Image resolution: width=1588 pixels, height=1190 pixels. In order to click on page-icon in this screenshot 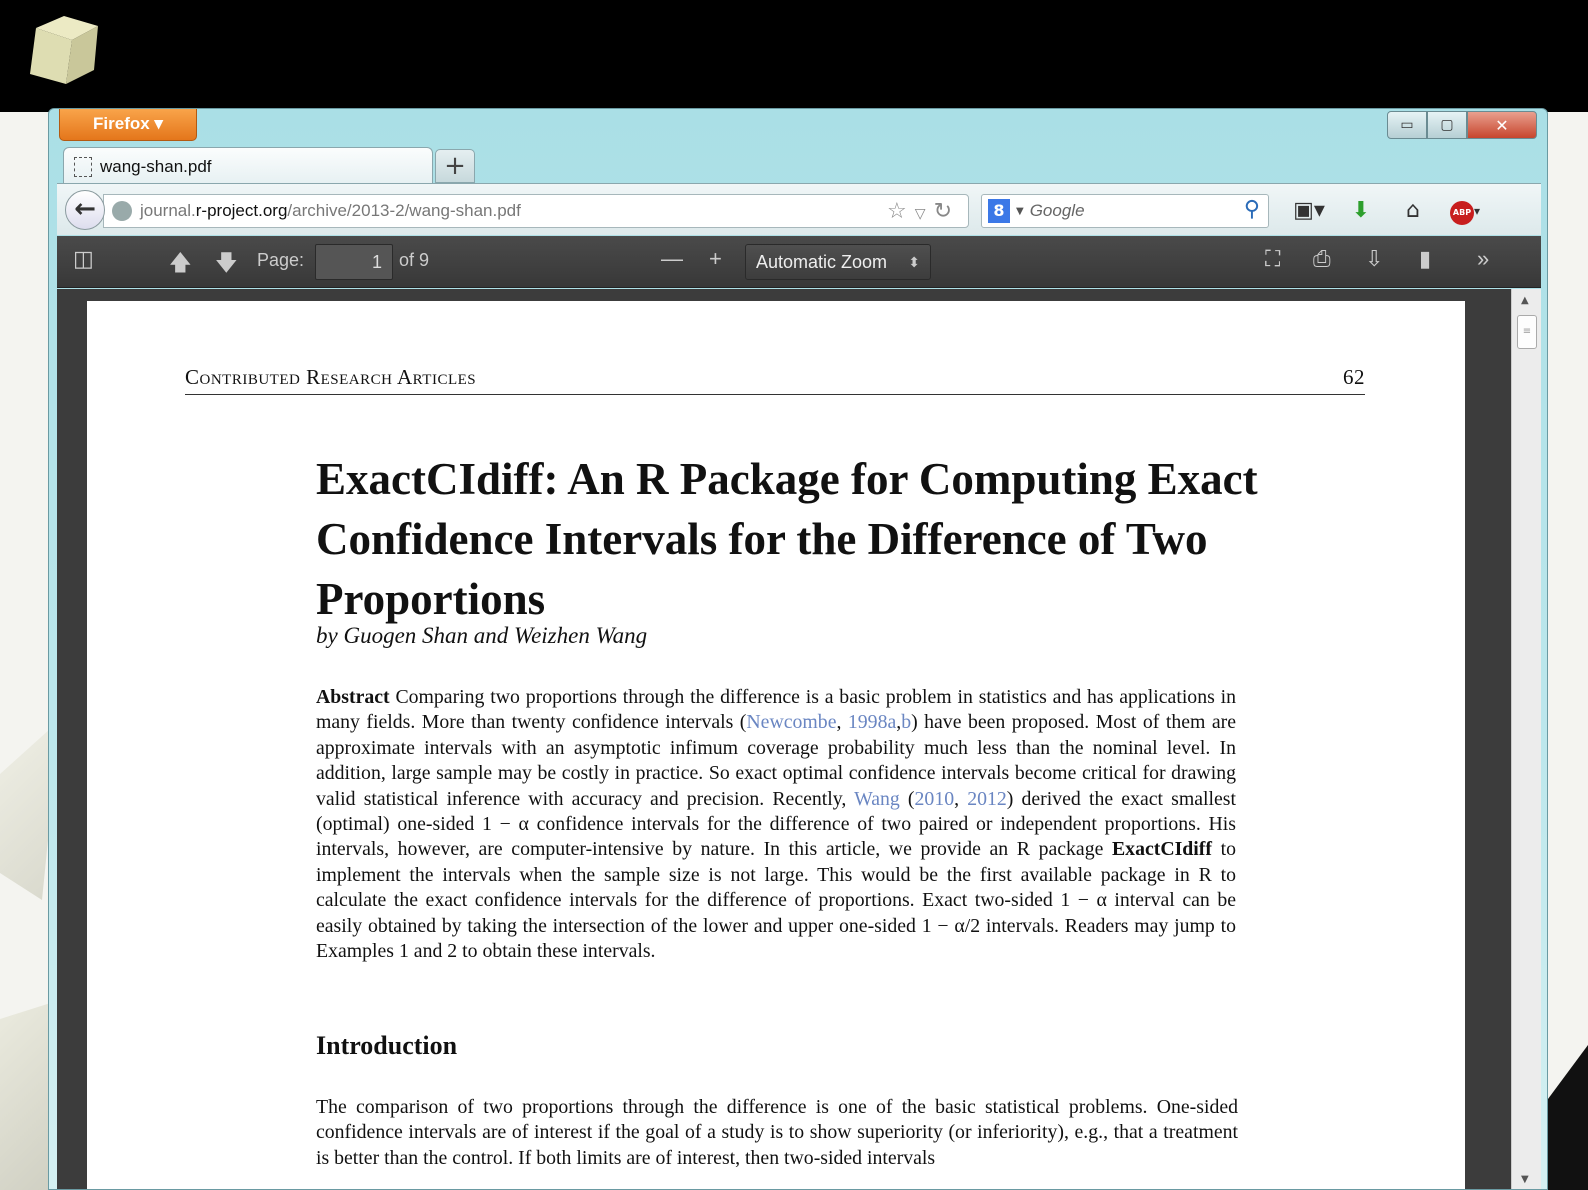, I will do `click(83, 166)`.